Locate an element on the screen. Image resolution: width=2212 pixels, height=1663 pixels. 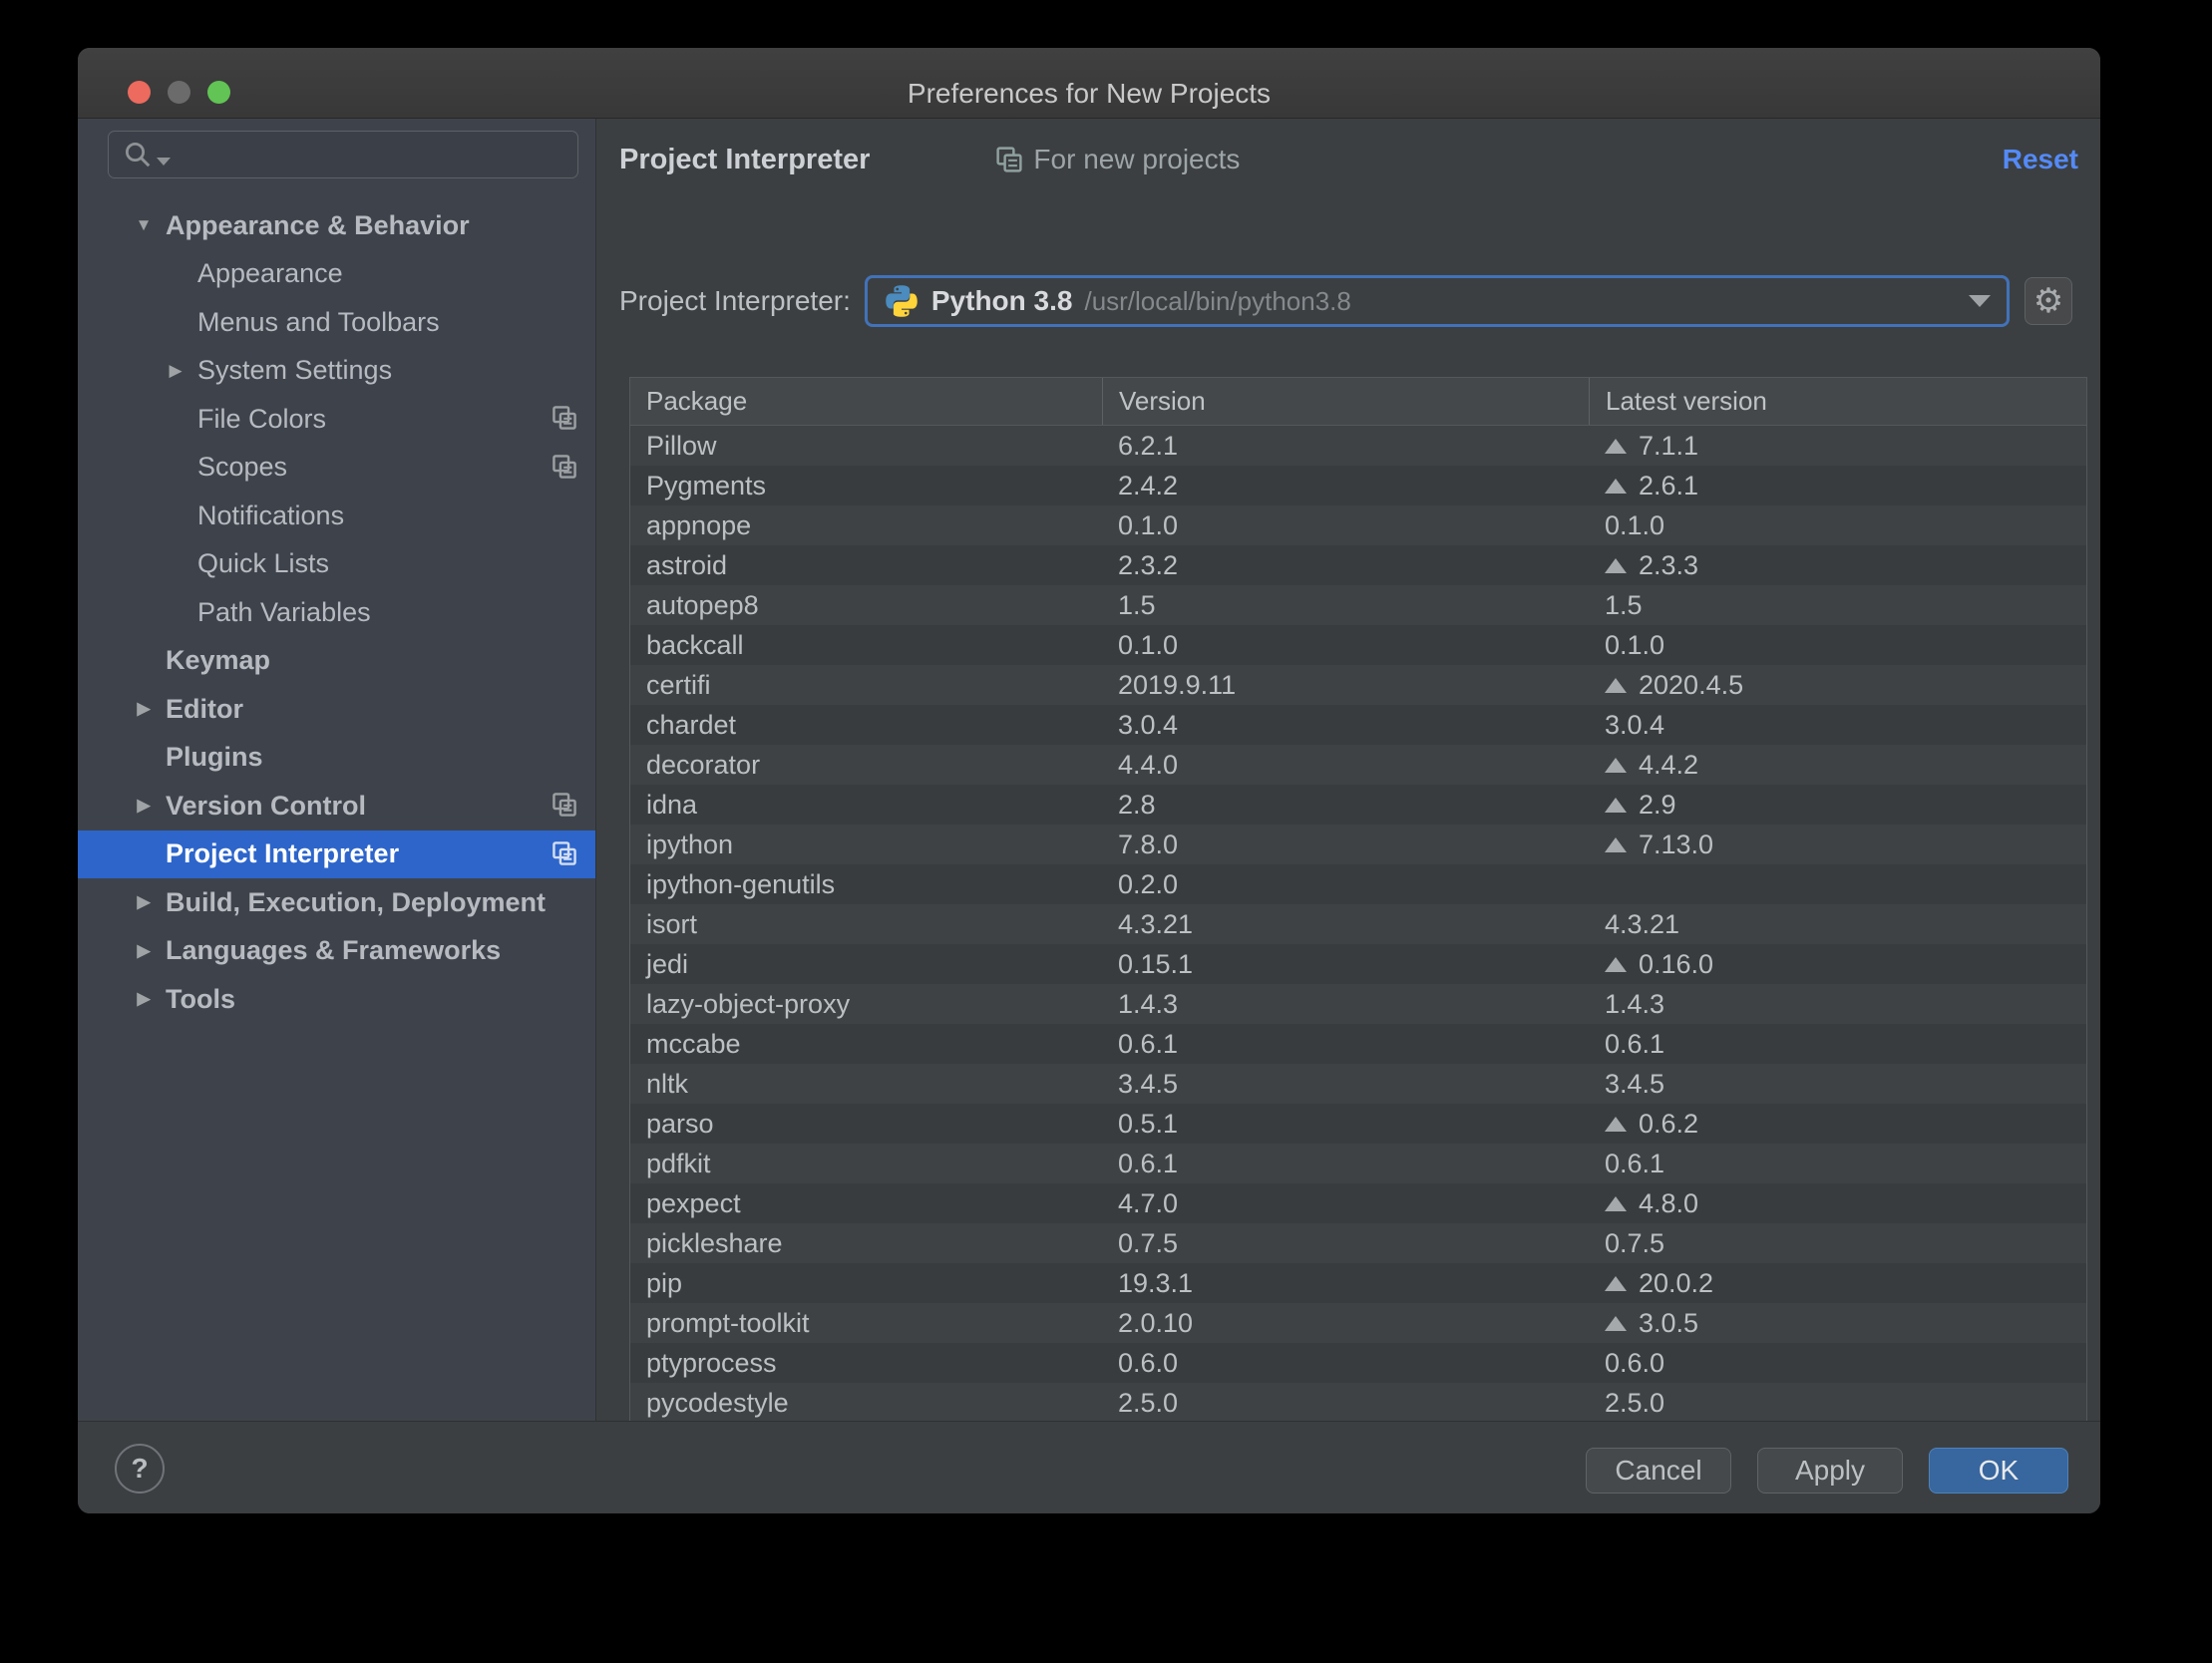
package-row-ipython-genutils: ipython-genutils 0.2.0 is located at coordinates (1358, 884).